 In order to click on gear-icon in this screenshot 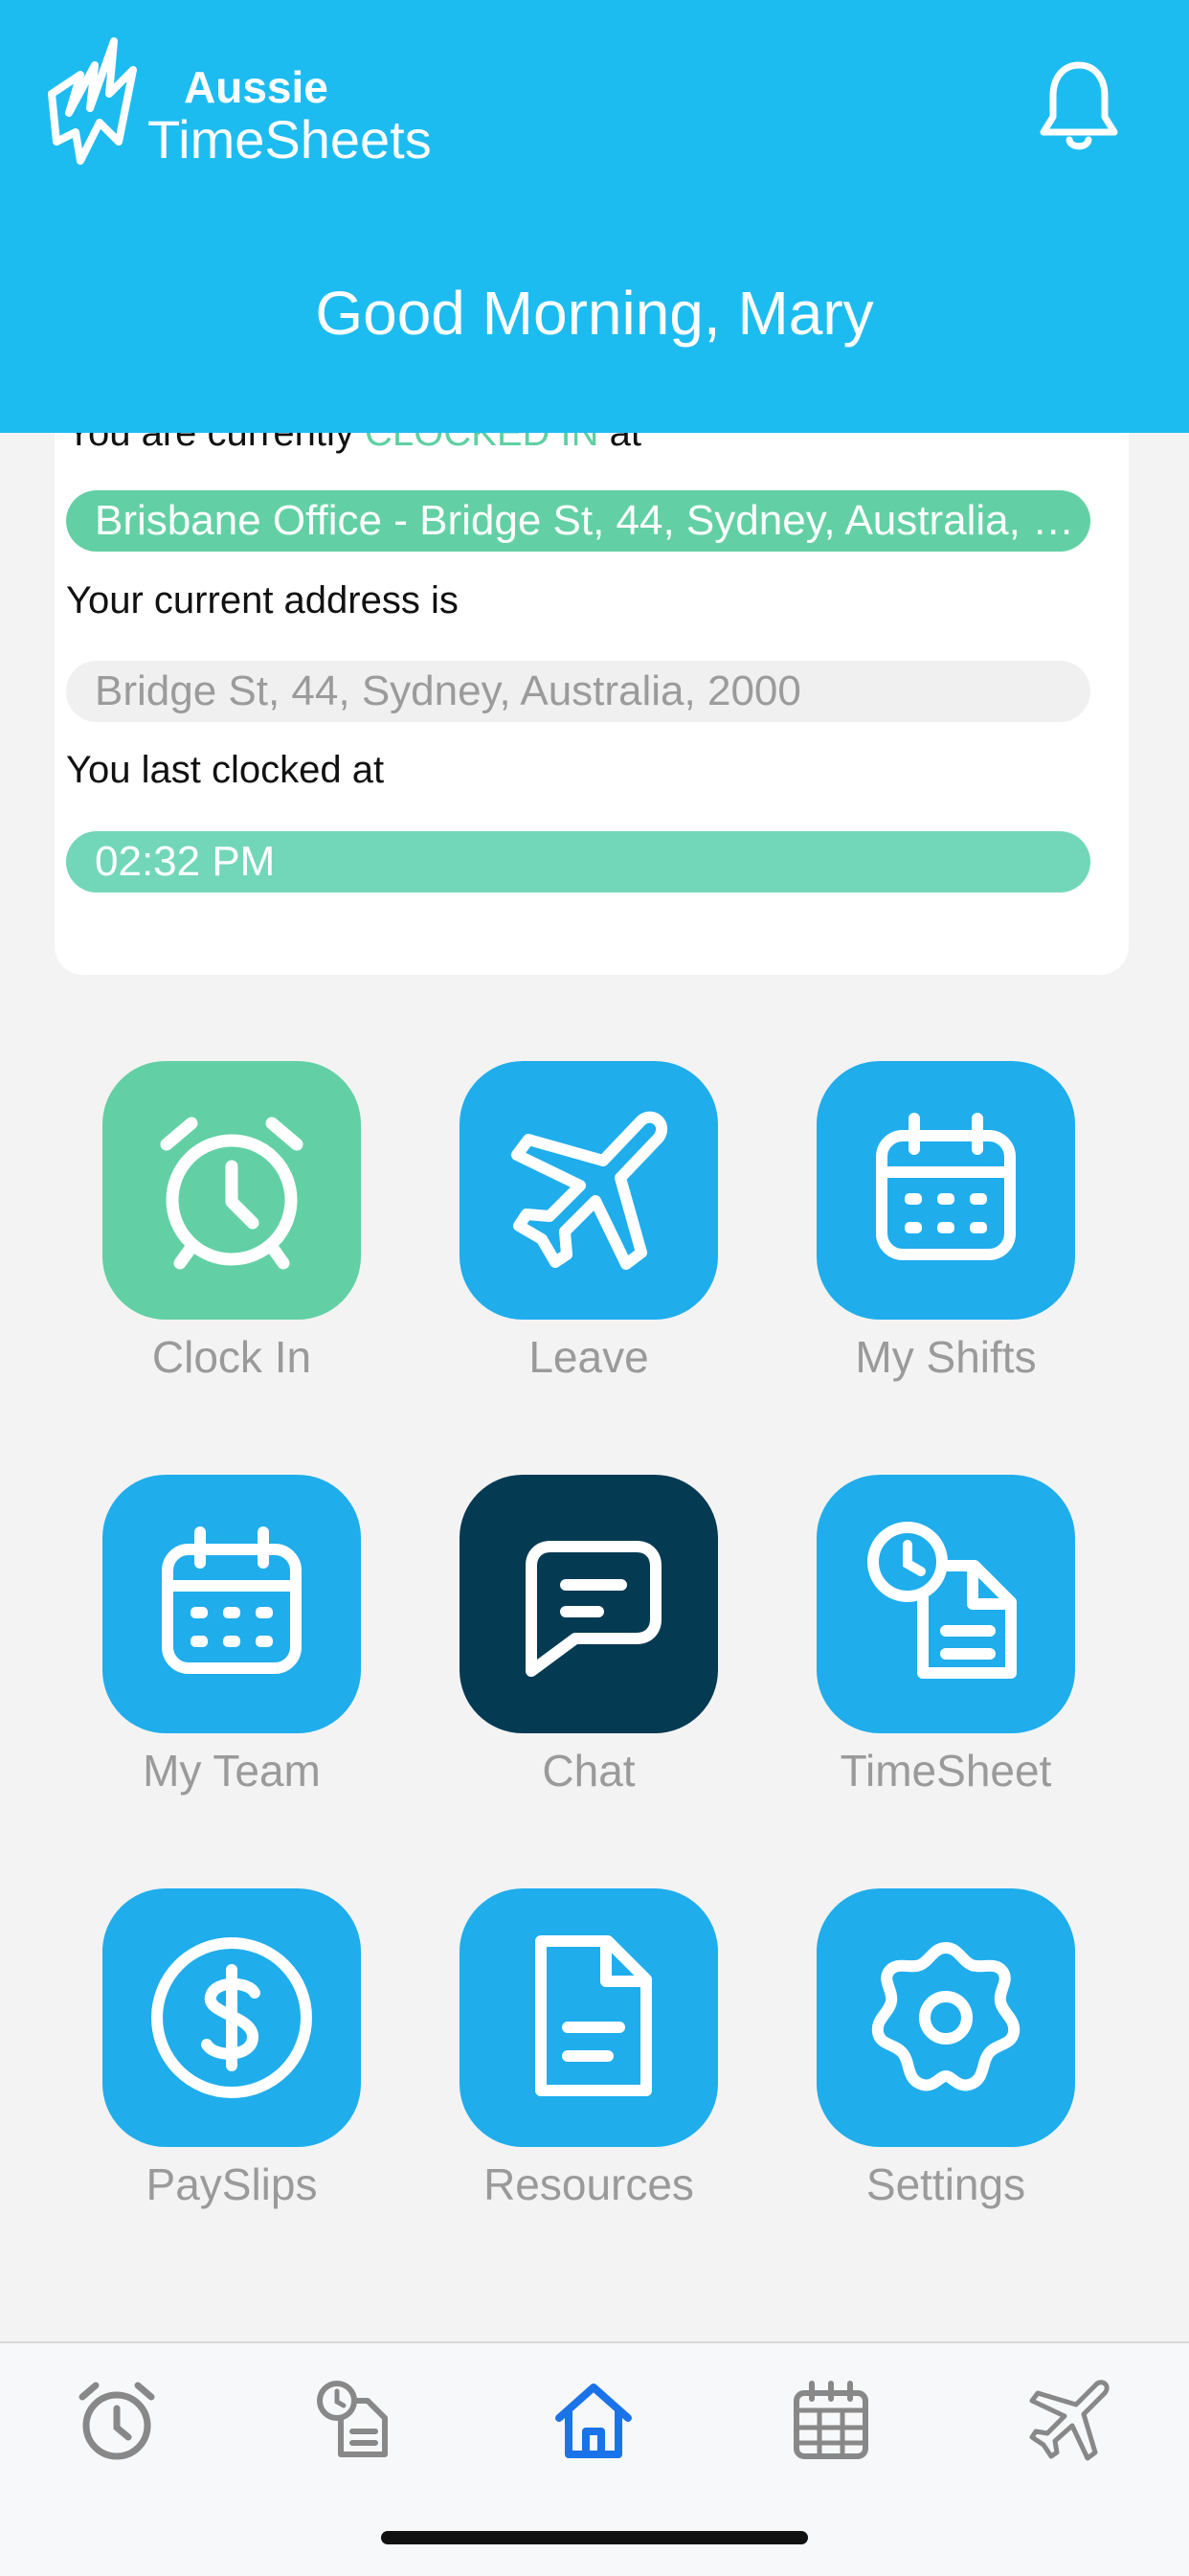, I will do `click(946, 2016)`.